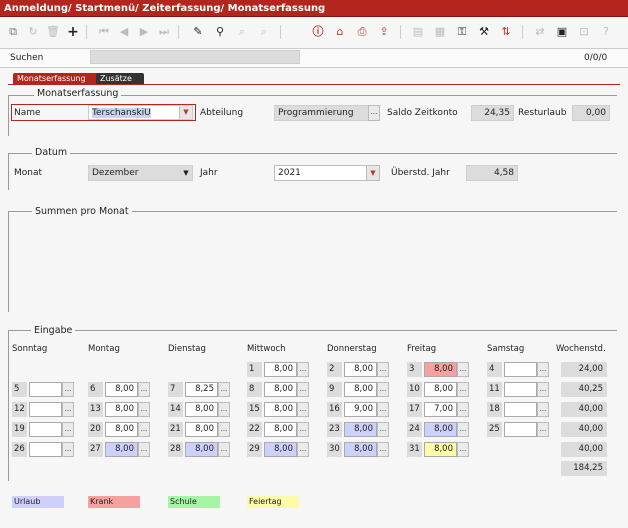  Describe the element at coordinates (418, 32) in the screenshot. I see `list-icon: ▤` at that location.